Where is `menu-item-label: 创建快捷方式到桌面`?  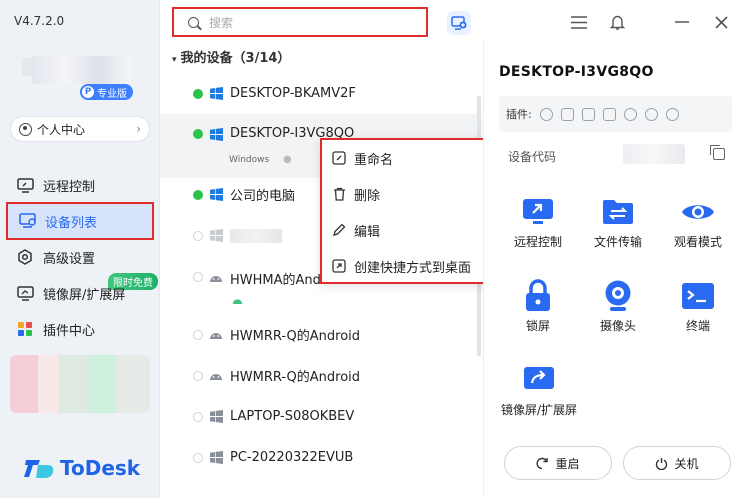 menu-item-label: 创建快捷方式到桌面 is located at coordinates (413, 268).